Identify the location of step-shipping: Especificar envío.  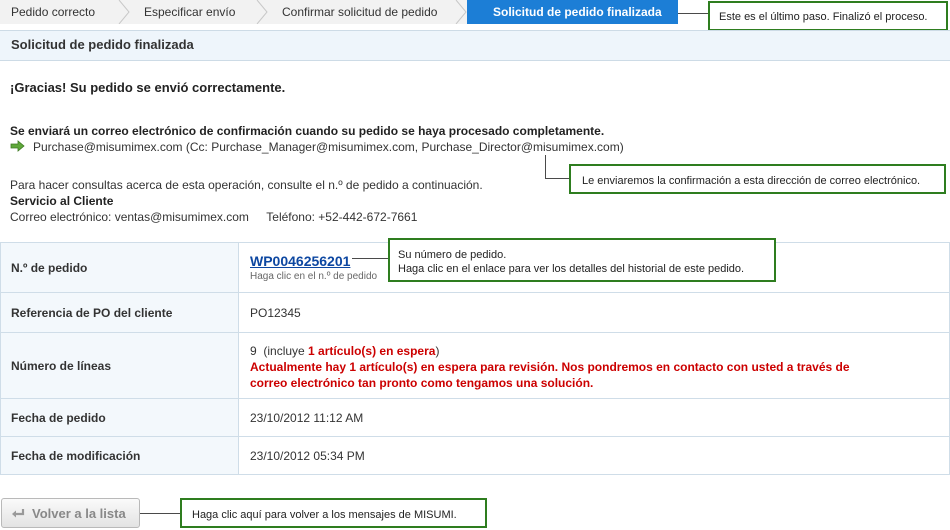
(190, 12).